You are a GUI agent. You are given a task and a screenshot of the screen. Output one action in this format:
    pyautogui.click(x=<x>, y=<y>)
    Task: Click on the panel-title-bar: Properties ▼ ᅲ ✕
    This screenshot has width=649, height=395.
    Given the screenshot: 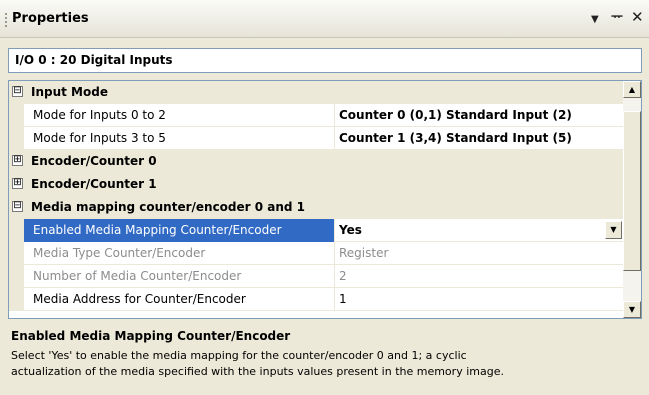 What is the action you would take?
    pyautogui.click(x=324, y=19)
    